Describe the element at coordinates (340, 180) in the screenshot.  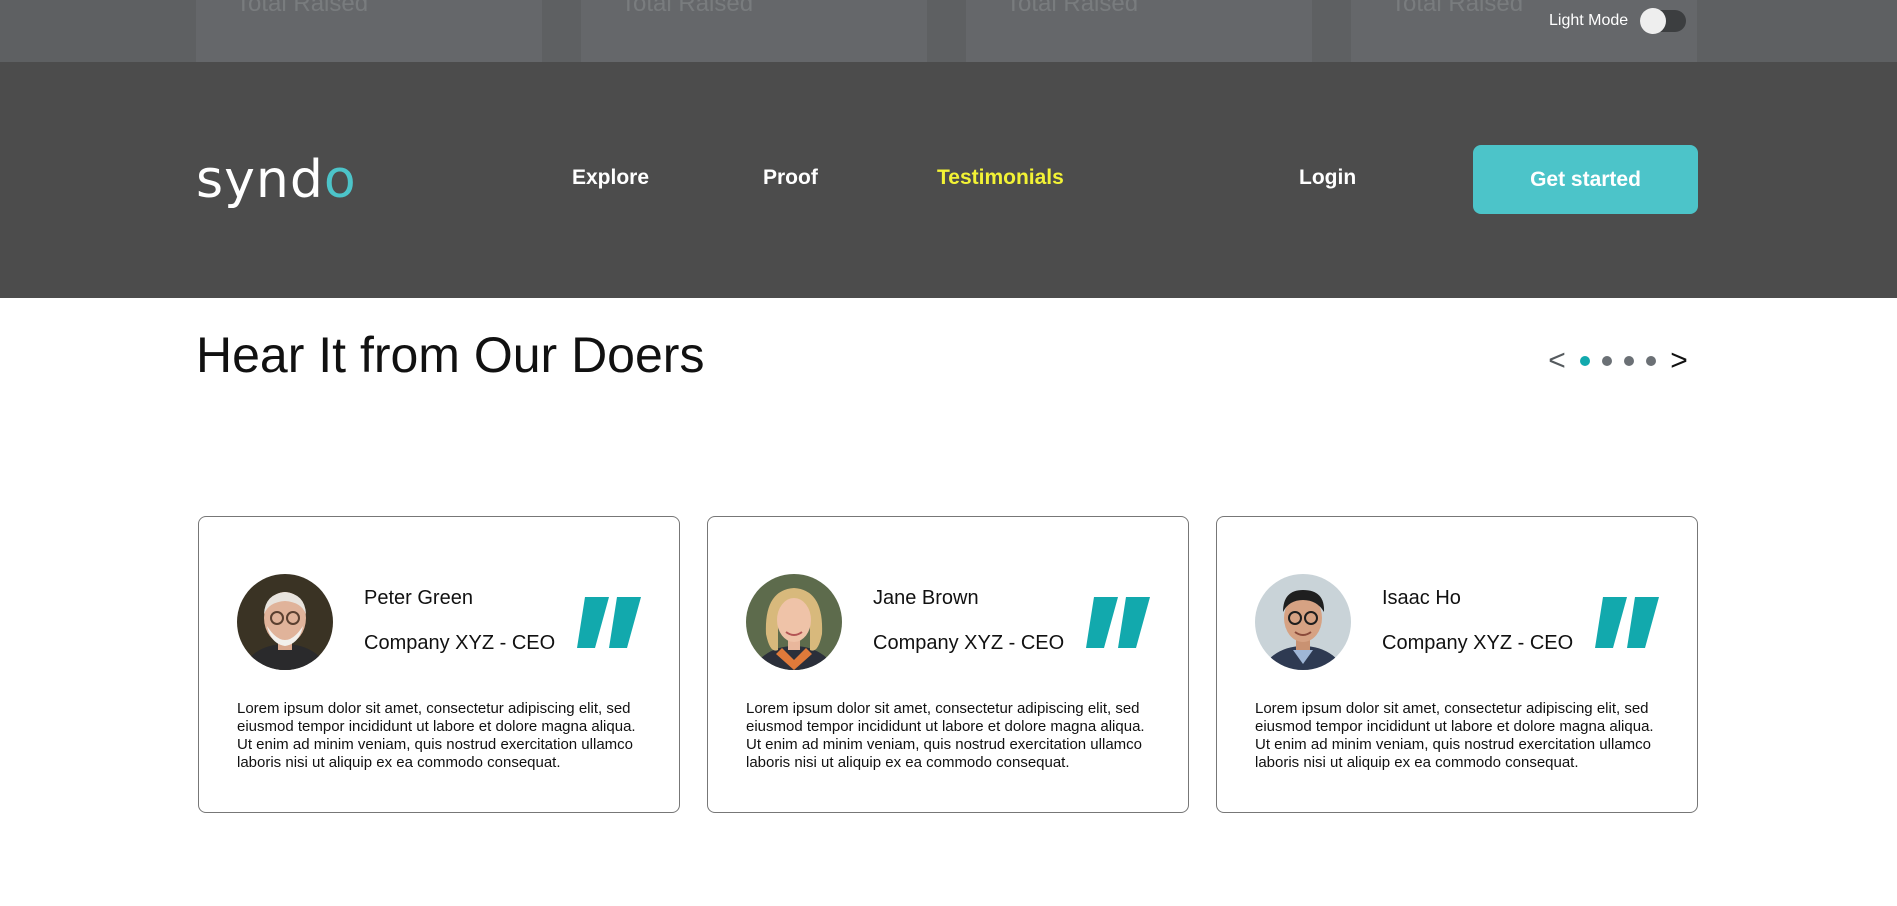
I see `logo-accent: o` at that location.